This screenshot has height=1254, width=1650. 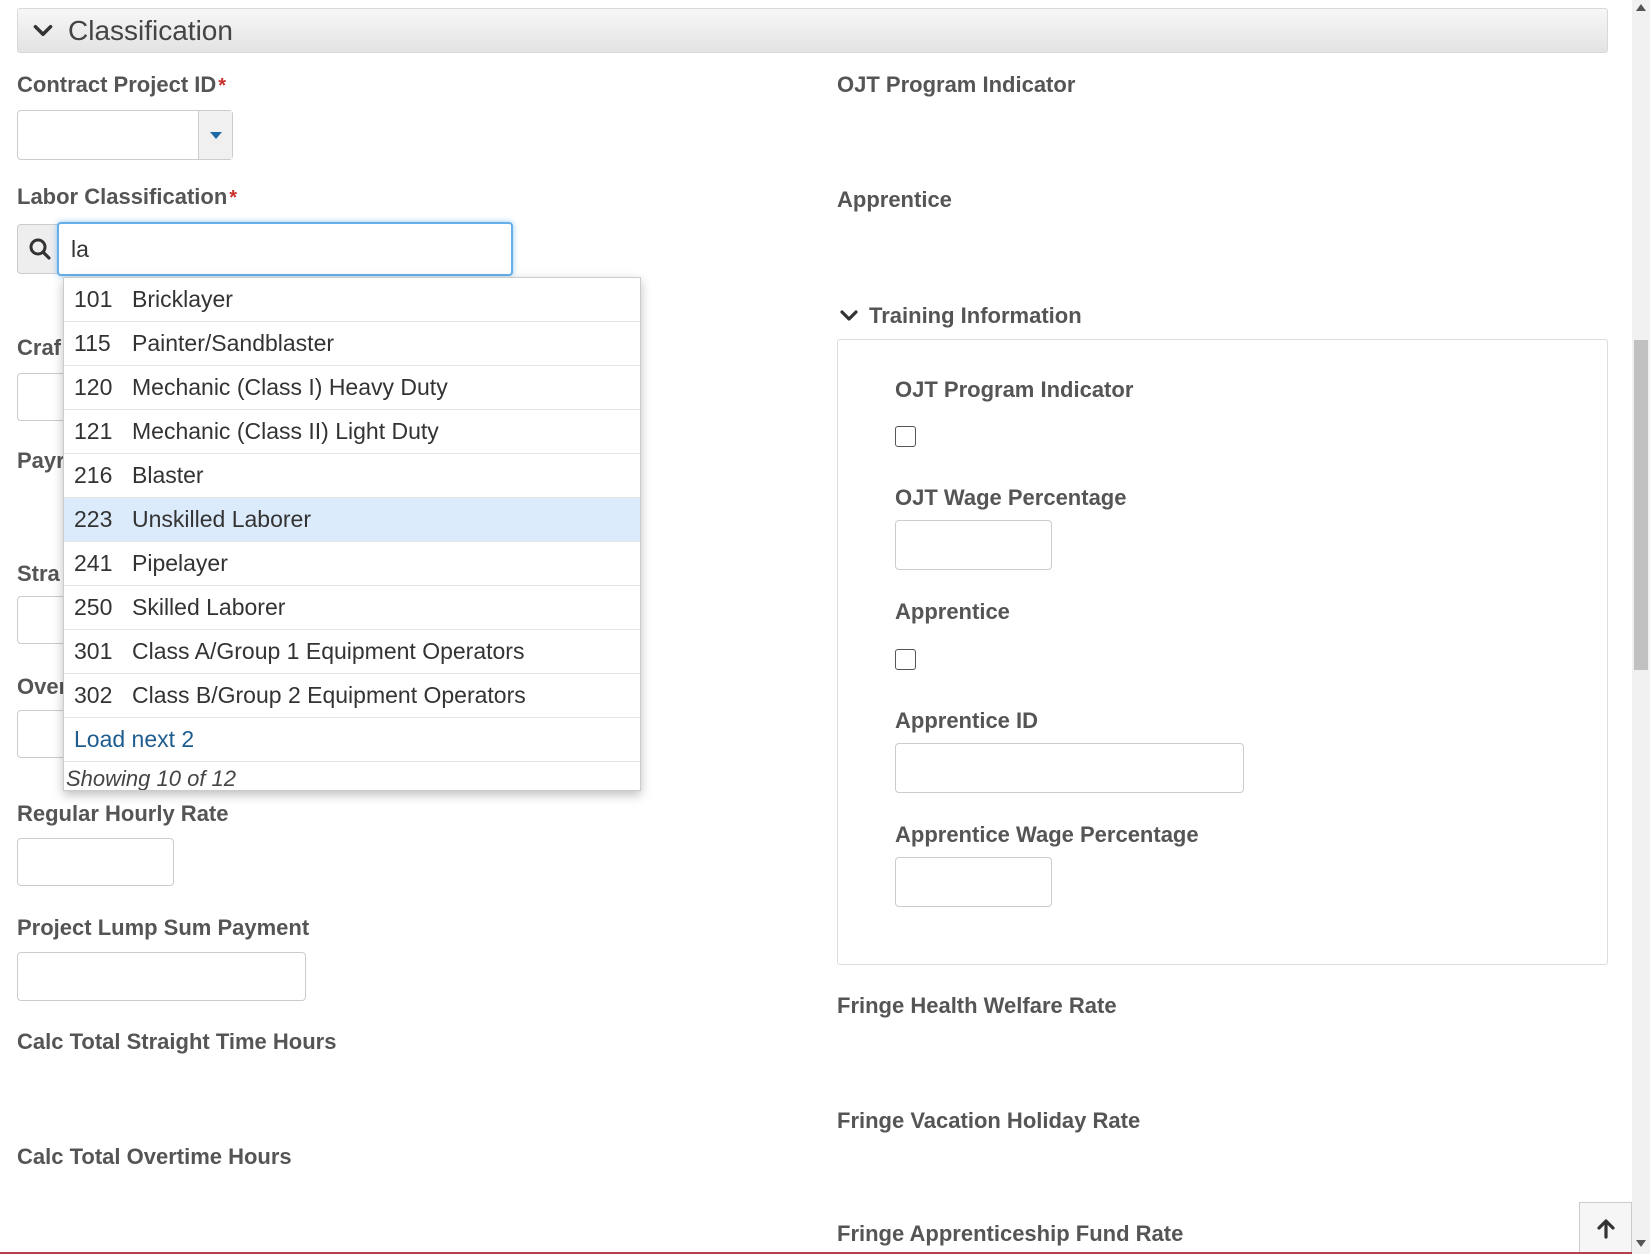 What do you see at coordinates (151, 778) in the screenshot?
I see `showing-count: Showing 10 of 12` at bounding box center [151, 778].